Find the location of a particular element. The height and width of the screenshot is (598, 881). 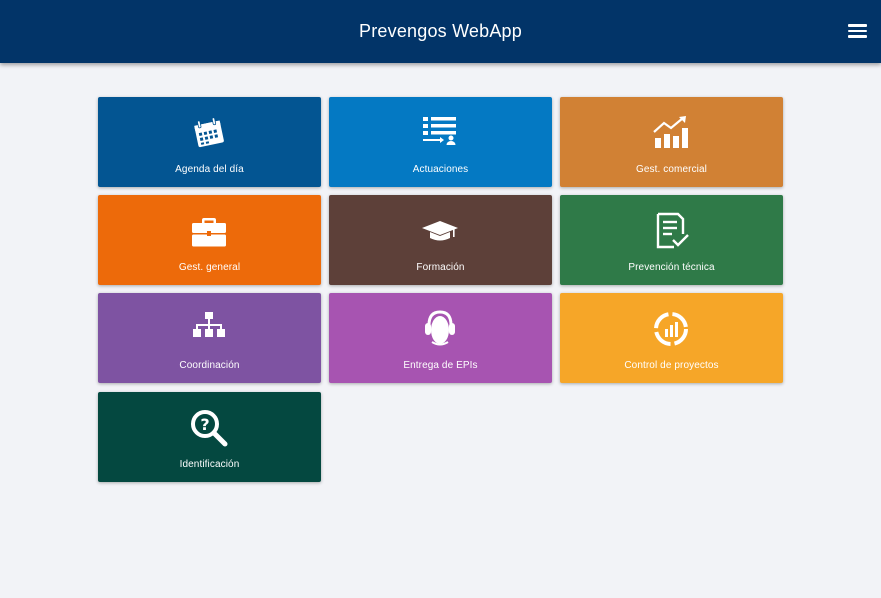

tile-actuaciones: Actuaciones is located at coordinates (440, 142).